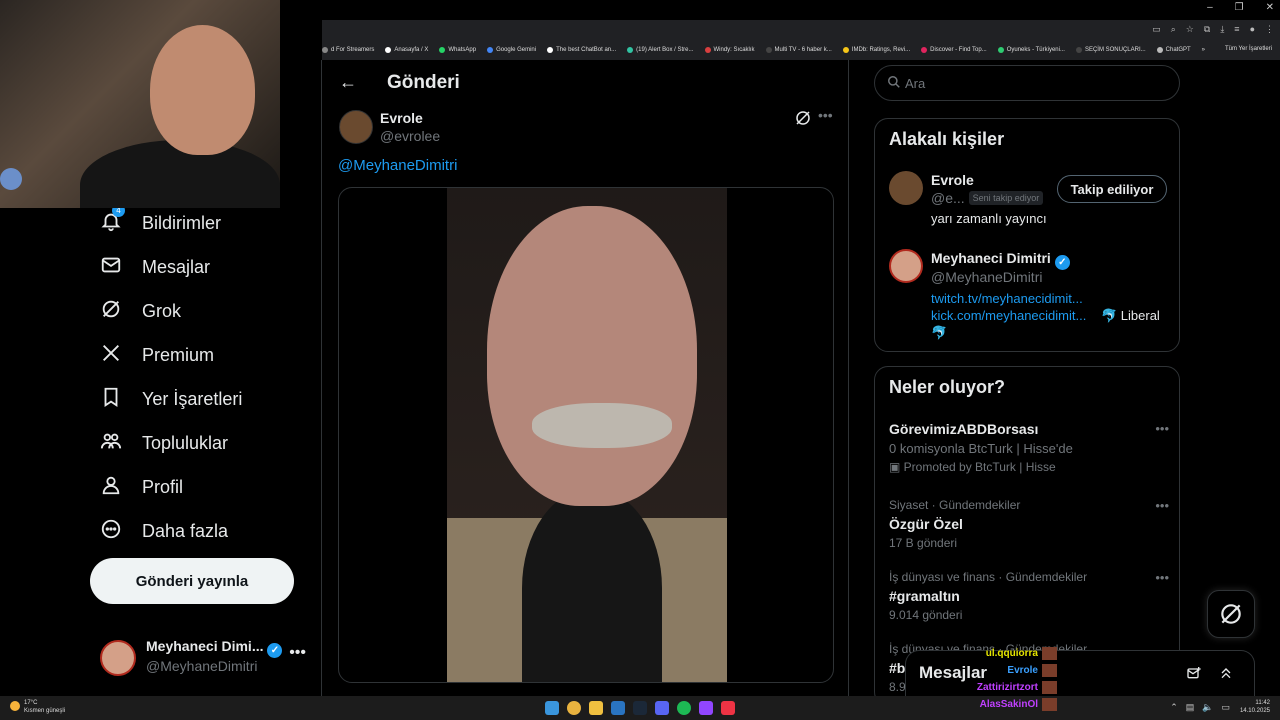 The height and width of the screenshot is (720, 1280). What do you see at coordinates (1174, 707) in the screenshot?
I see `chevron-up-icon: ⌃` at bounding box center [1174, 707].